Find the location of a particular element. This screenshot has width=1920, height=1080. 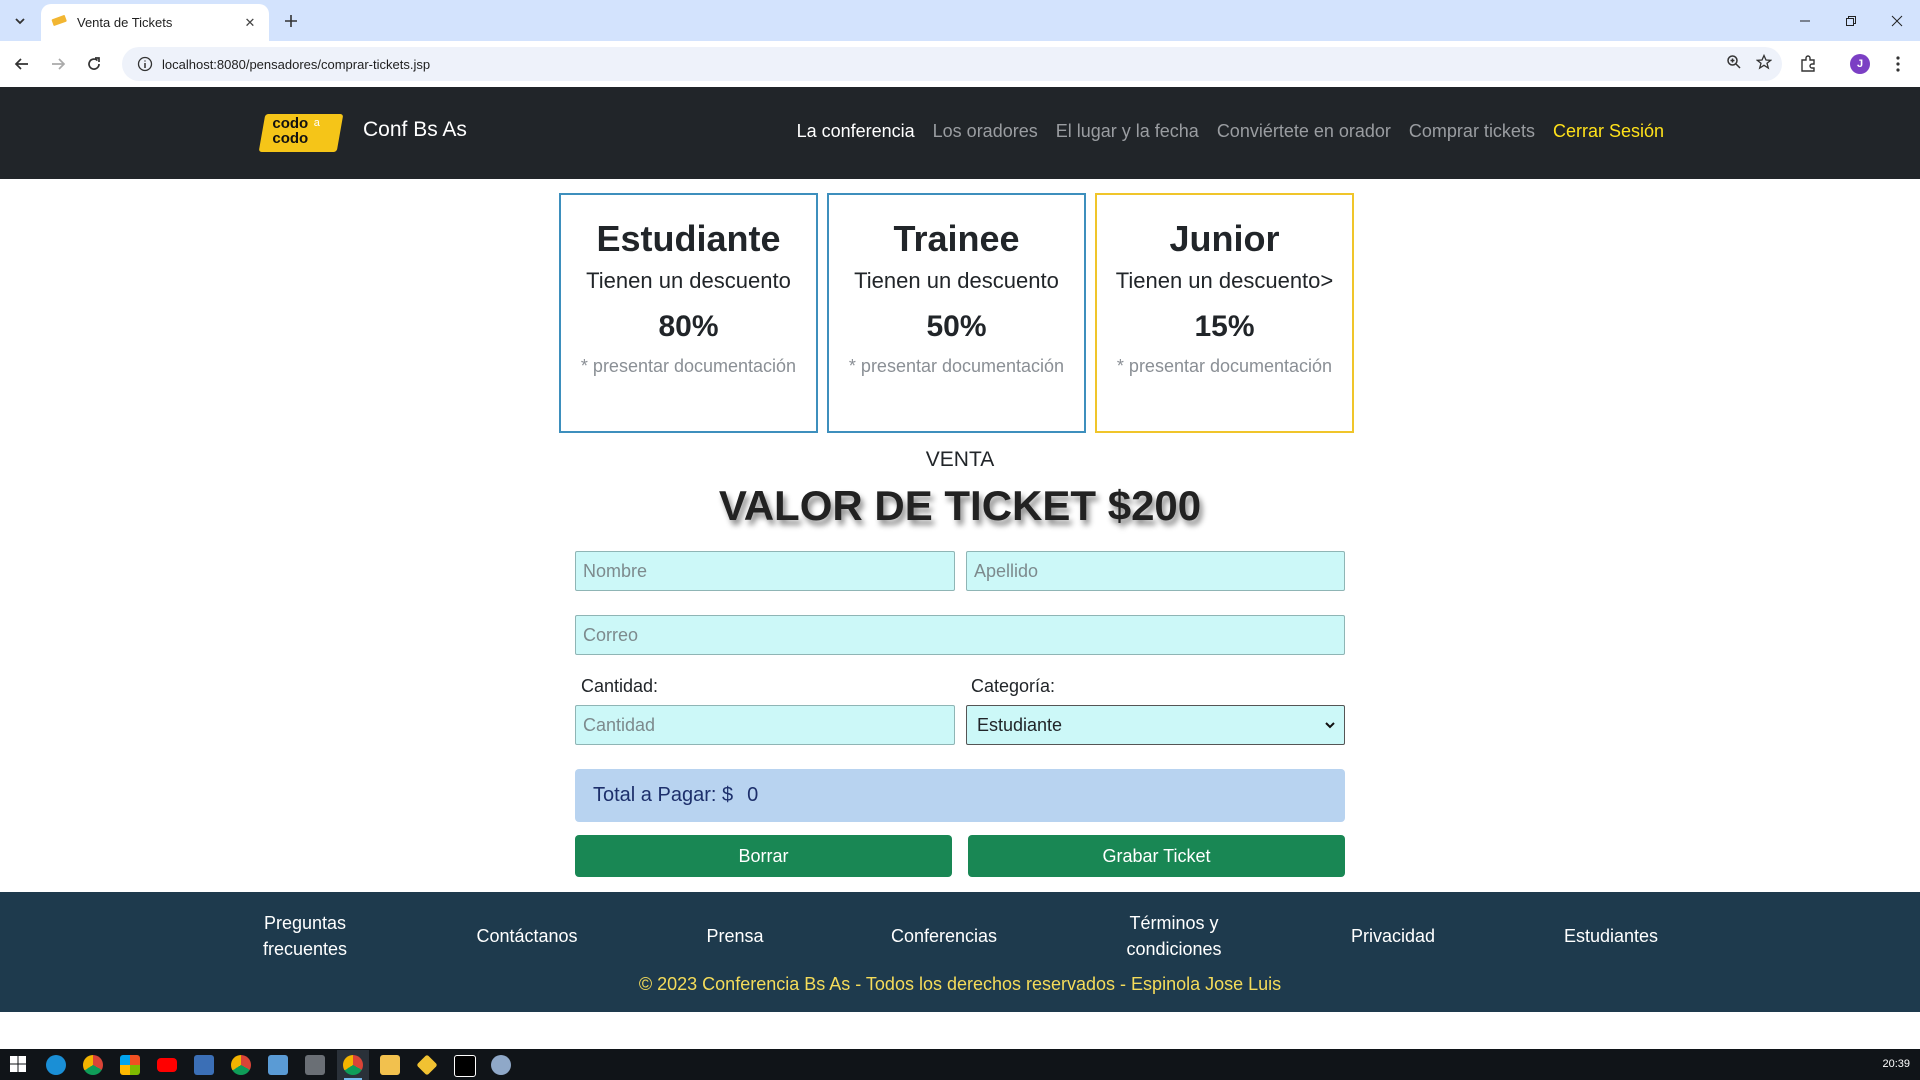

footer-link-line: frecuentes is located at coordinates (305, 949).